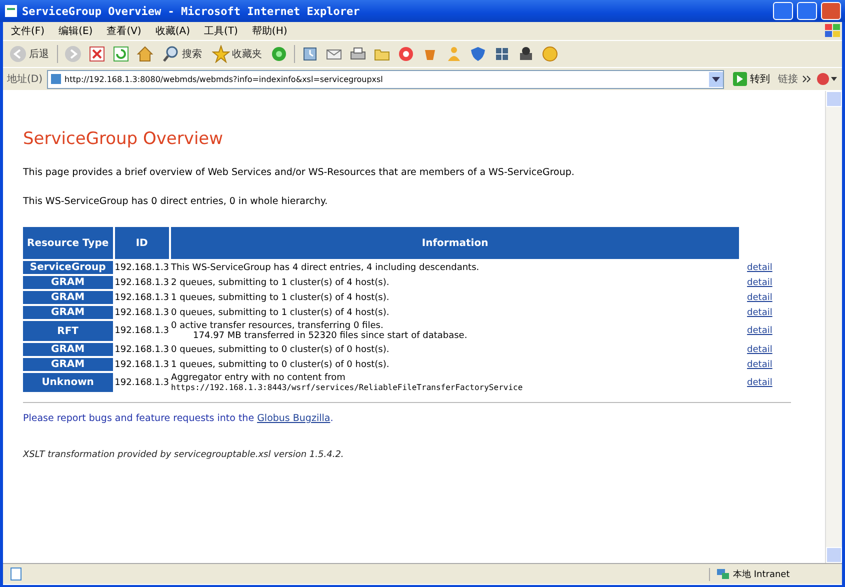 This screenshot has width=845, height=587. What do you see at coordinates (277, 326) in the screenshot?
I see `info-text: 0 active transfer resources, transferring 0 files.` at bounding box center [277, 326].